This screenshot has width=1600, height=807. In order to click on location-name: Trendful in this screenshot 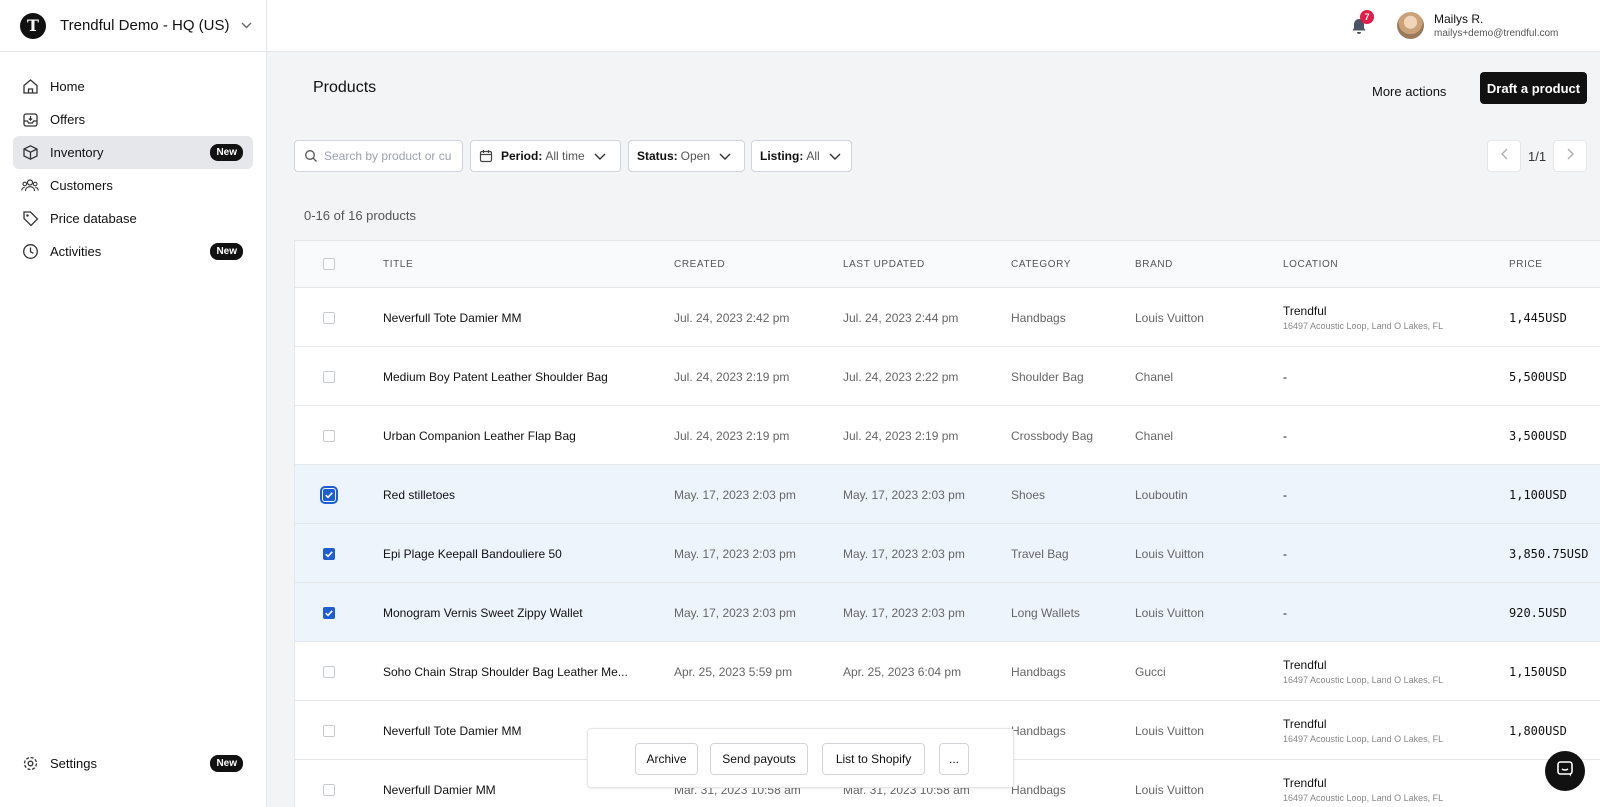, I will do `click(1305, 311)`.